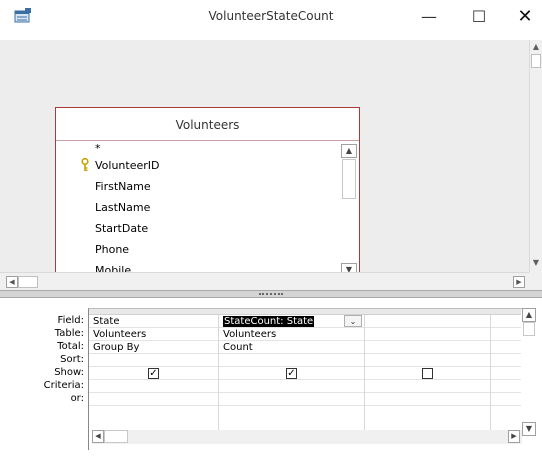  Describe the element at coordinates (530, 372) in the screenshot. I see `design-grid-vertical-scrollbar: ▲ ▼` at that location.